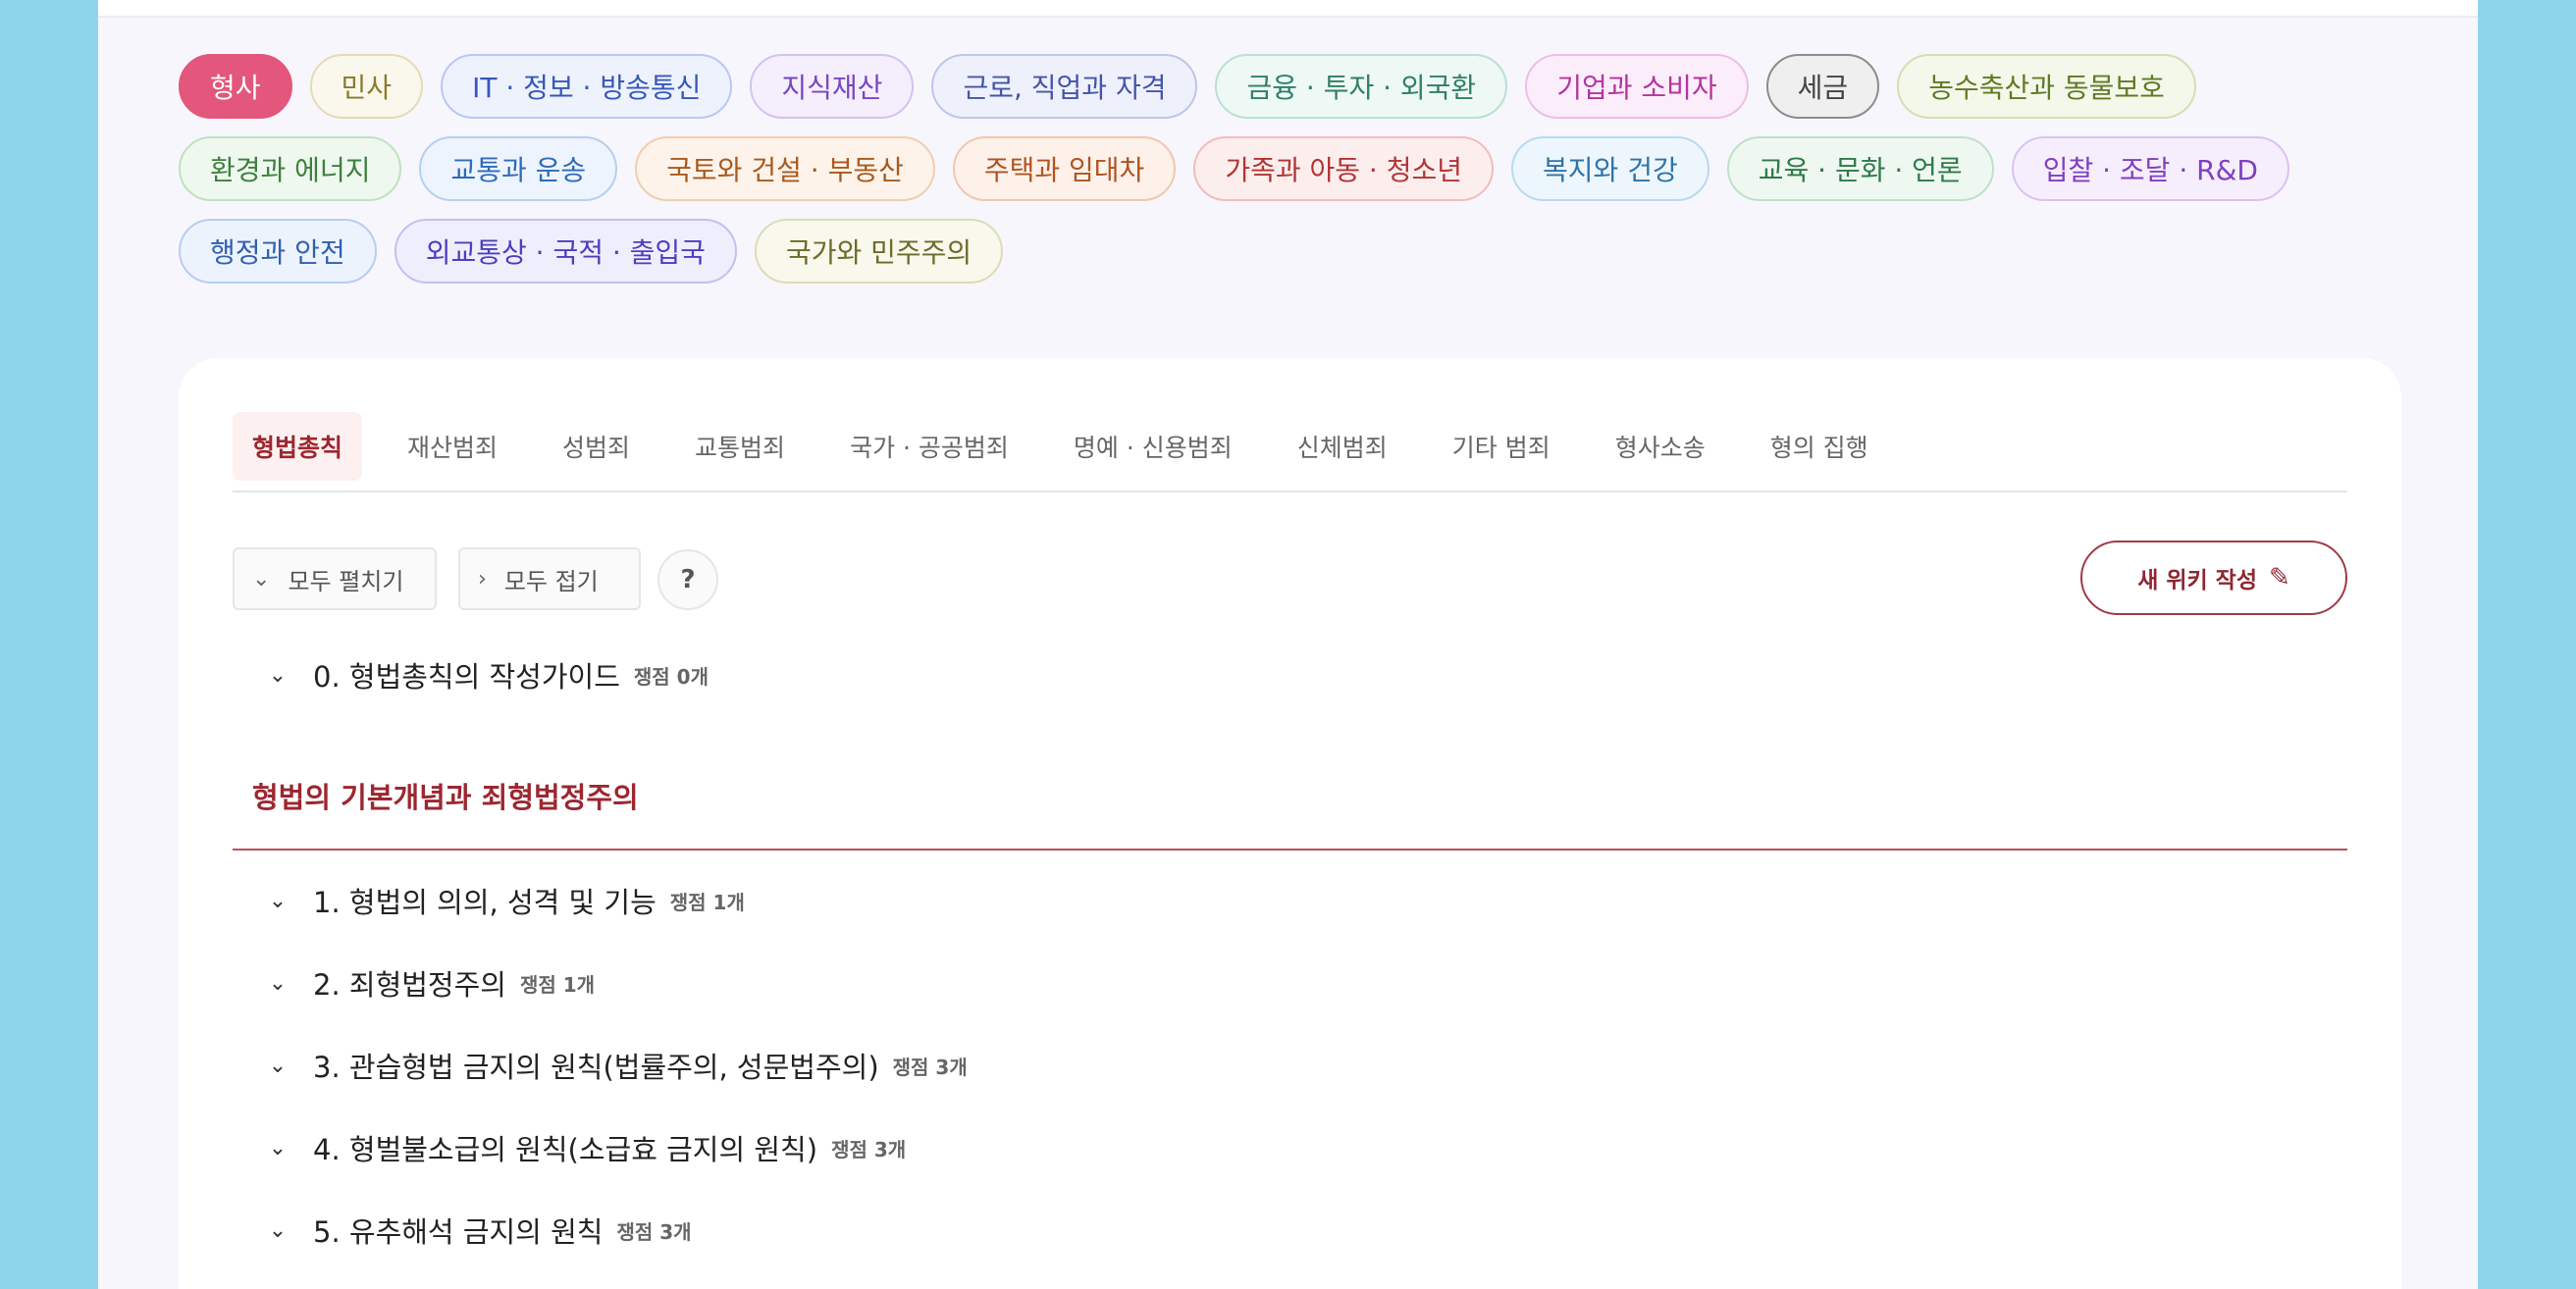 The width and height of the screenshot is (2576, 1289). I want to click on category-chip: 국가와 민주주의, so click(879, 251).